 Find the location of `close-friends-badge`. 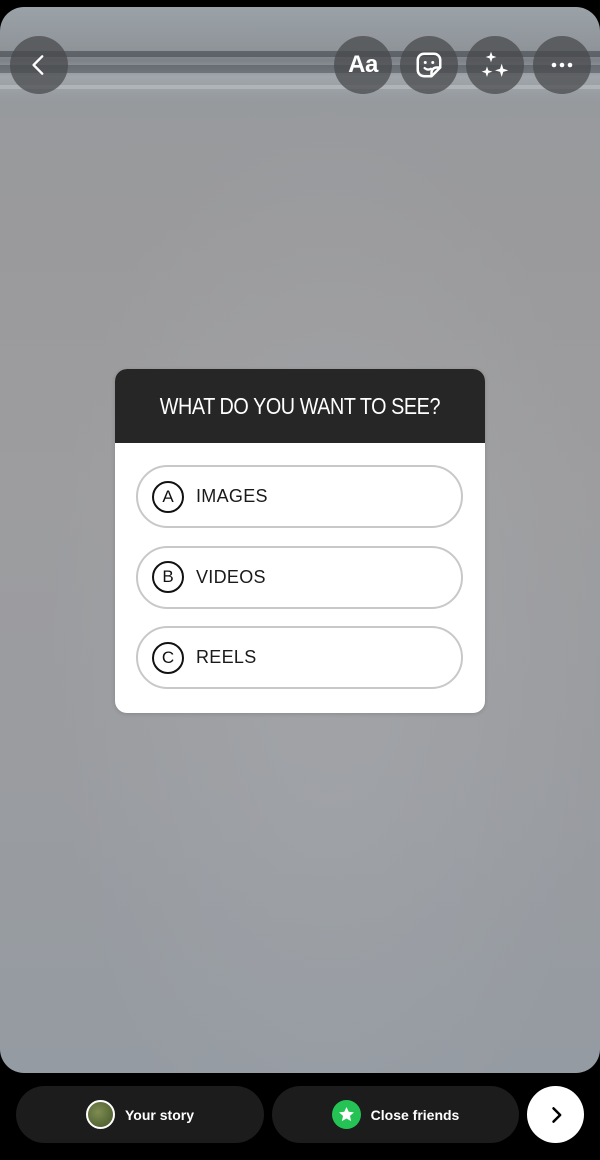

close-friends-badge is located at coordinates (346, 1114).